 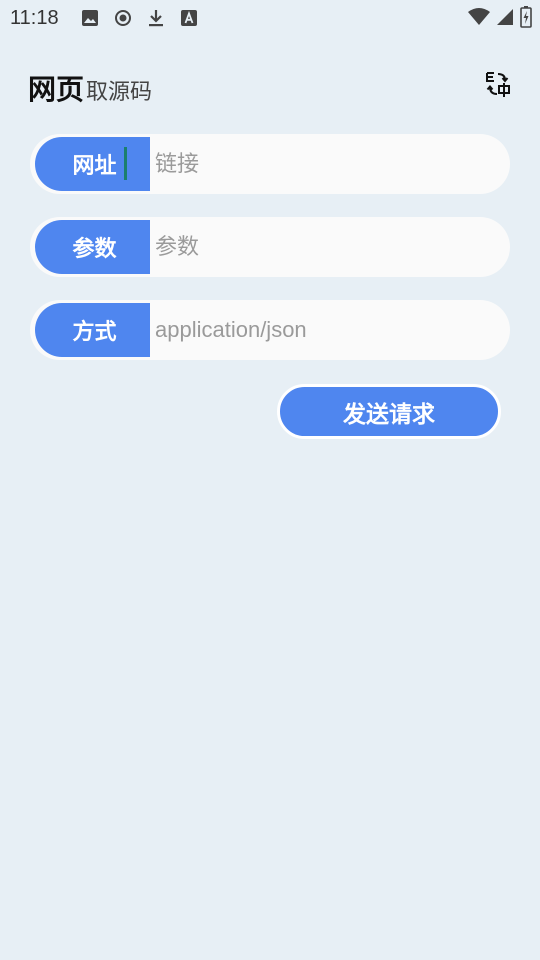 I want to click on url-input, so click(x=330, y=164).